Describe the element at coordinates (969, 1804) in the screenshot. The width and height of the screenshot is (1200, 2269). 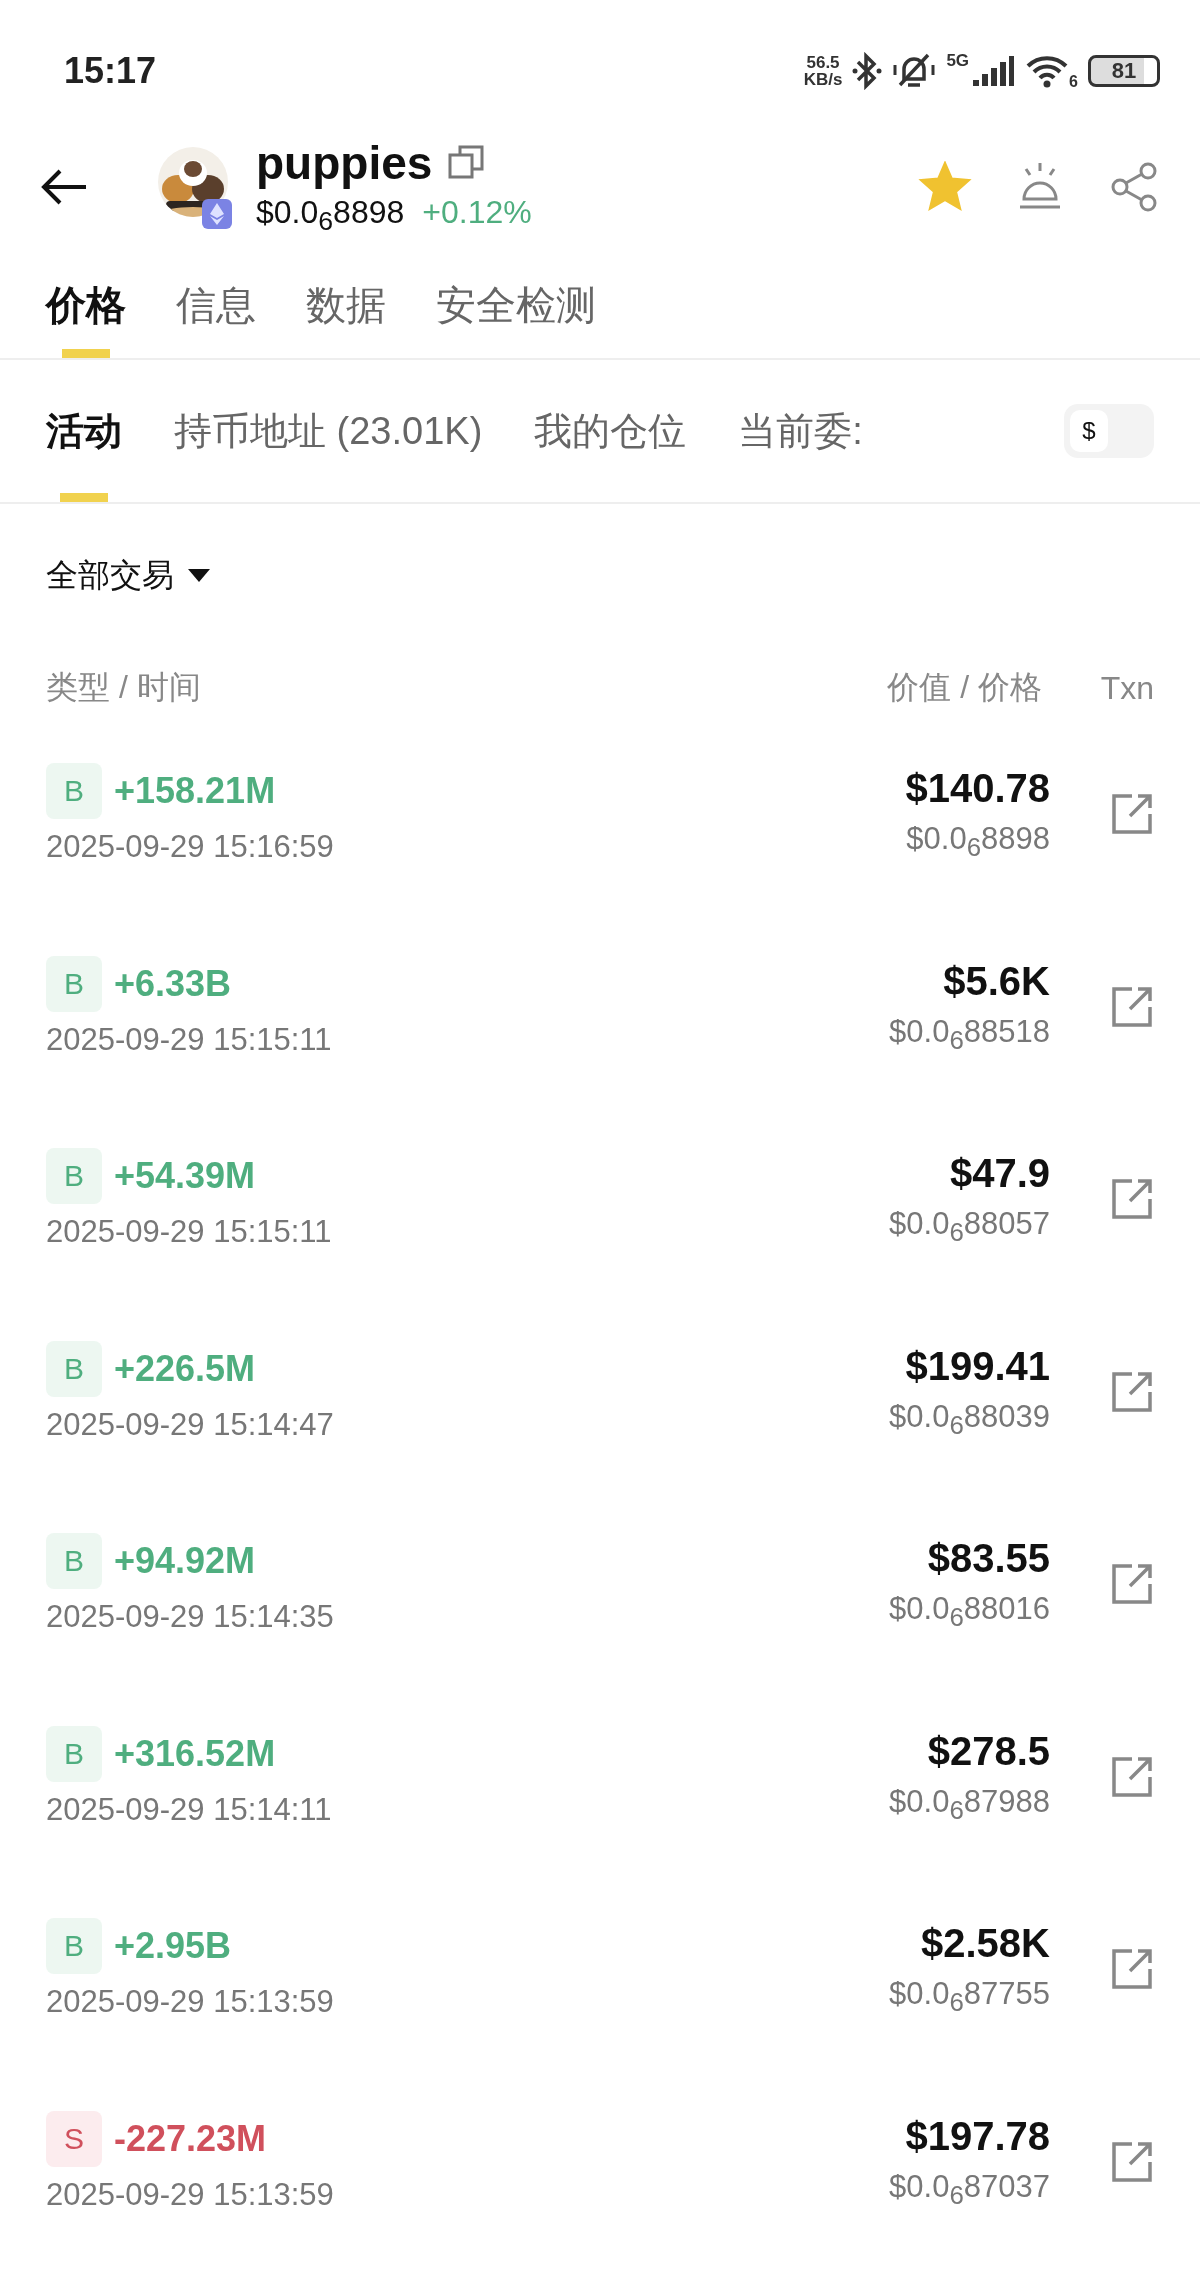
I see `trade-price: $0.0$_{6}$87988` at that location.